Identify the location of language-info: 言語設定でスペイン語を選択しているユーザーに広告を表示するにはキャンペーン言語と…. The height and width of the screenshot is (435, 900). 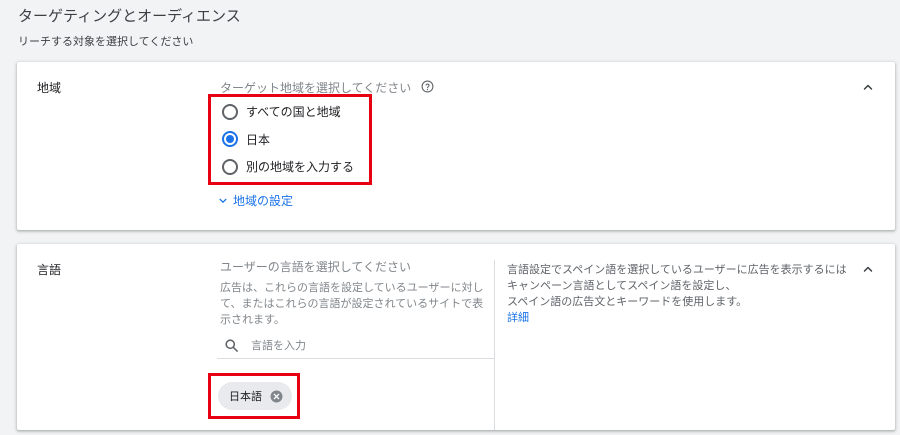
(682, 294).